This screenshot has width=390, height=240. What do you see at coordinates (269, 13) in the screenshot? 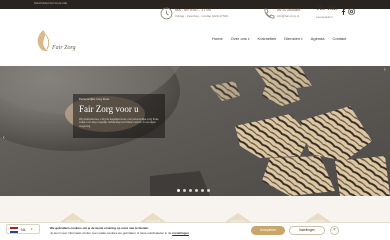
I see `phone-icon` at bounding box center [269, 13].